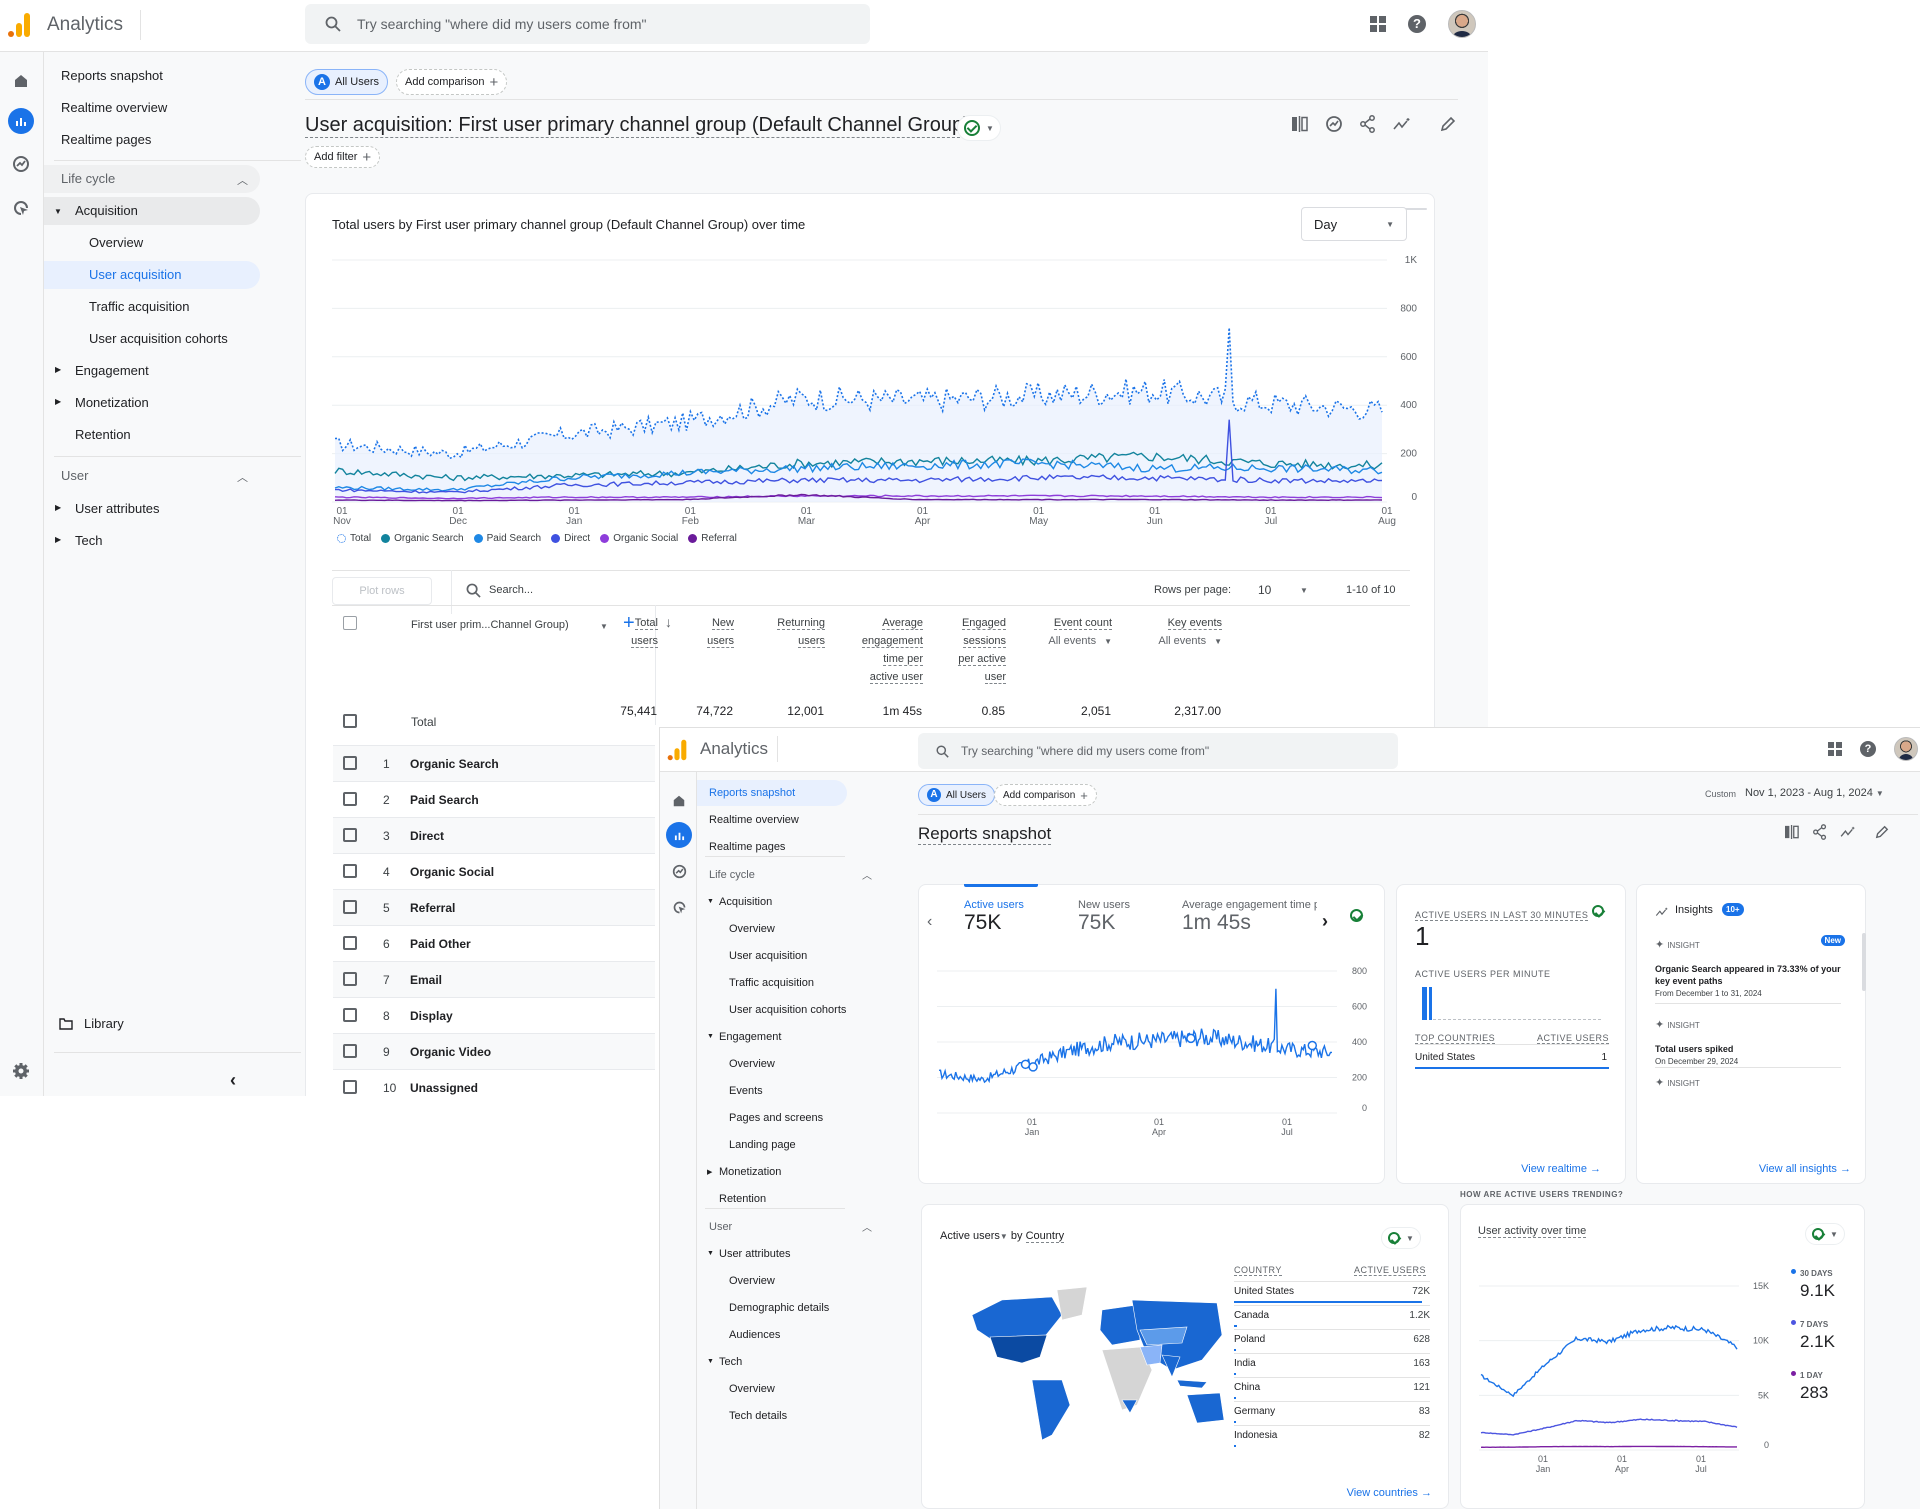 The height and width of the screenshot is (1509, 1920). Describe the element at coordinates (1814, 793) in the screenshot. I see `date-range-picker: Nov 1, 2023 - Aug 1, 2024 ▼` at that location.